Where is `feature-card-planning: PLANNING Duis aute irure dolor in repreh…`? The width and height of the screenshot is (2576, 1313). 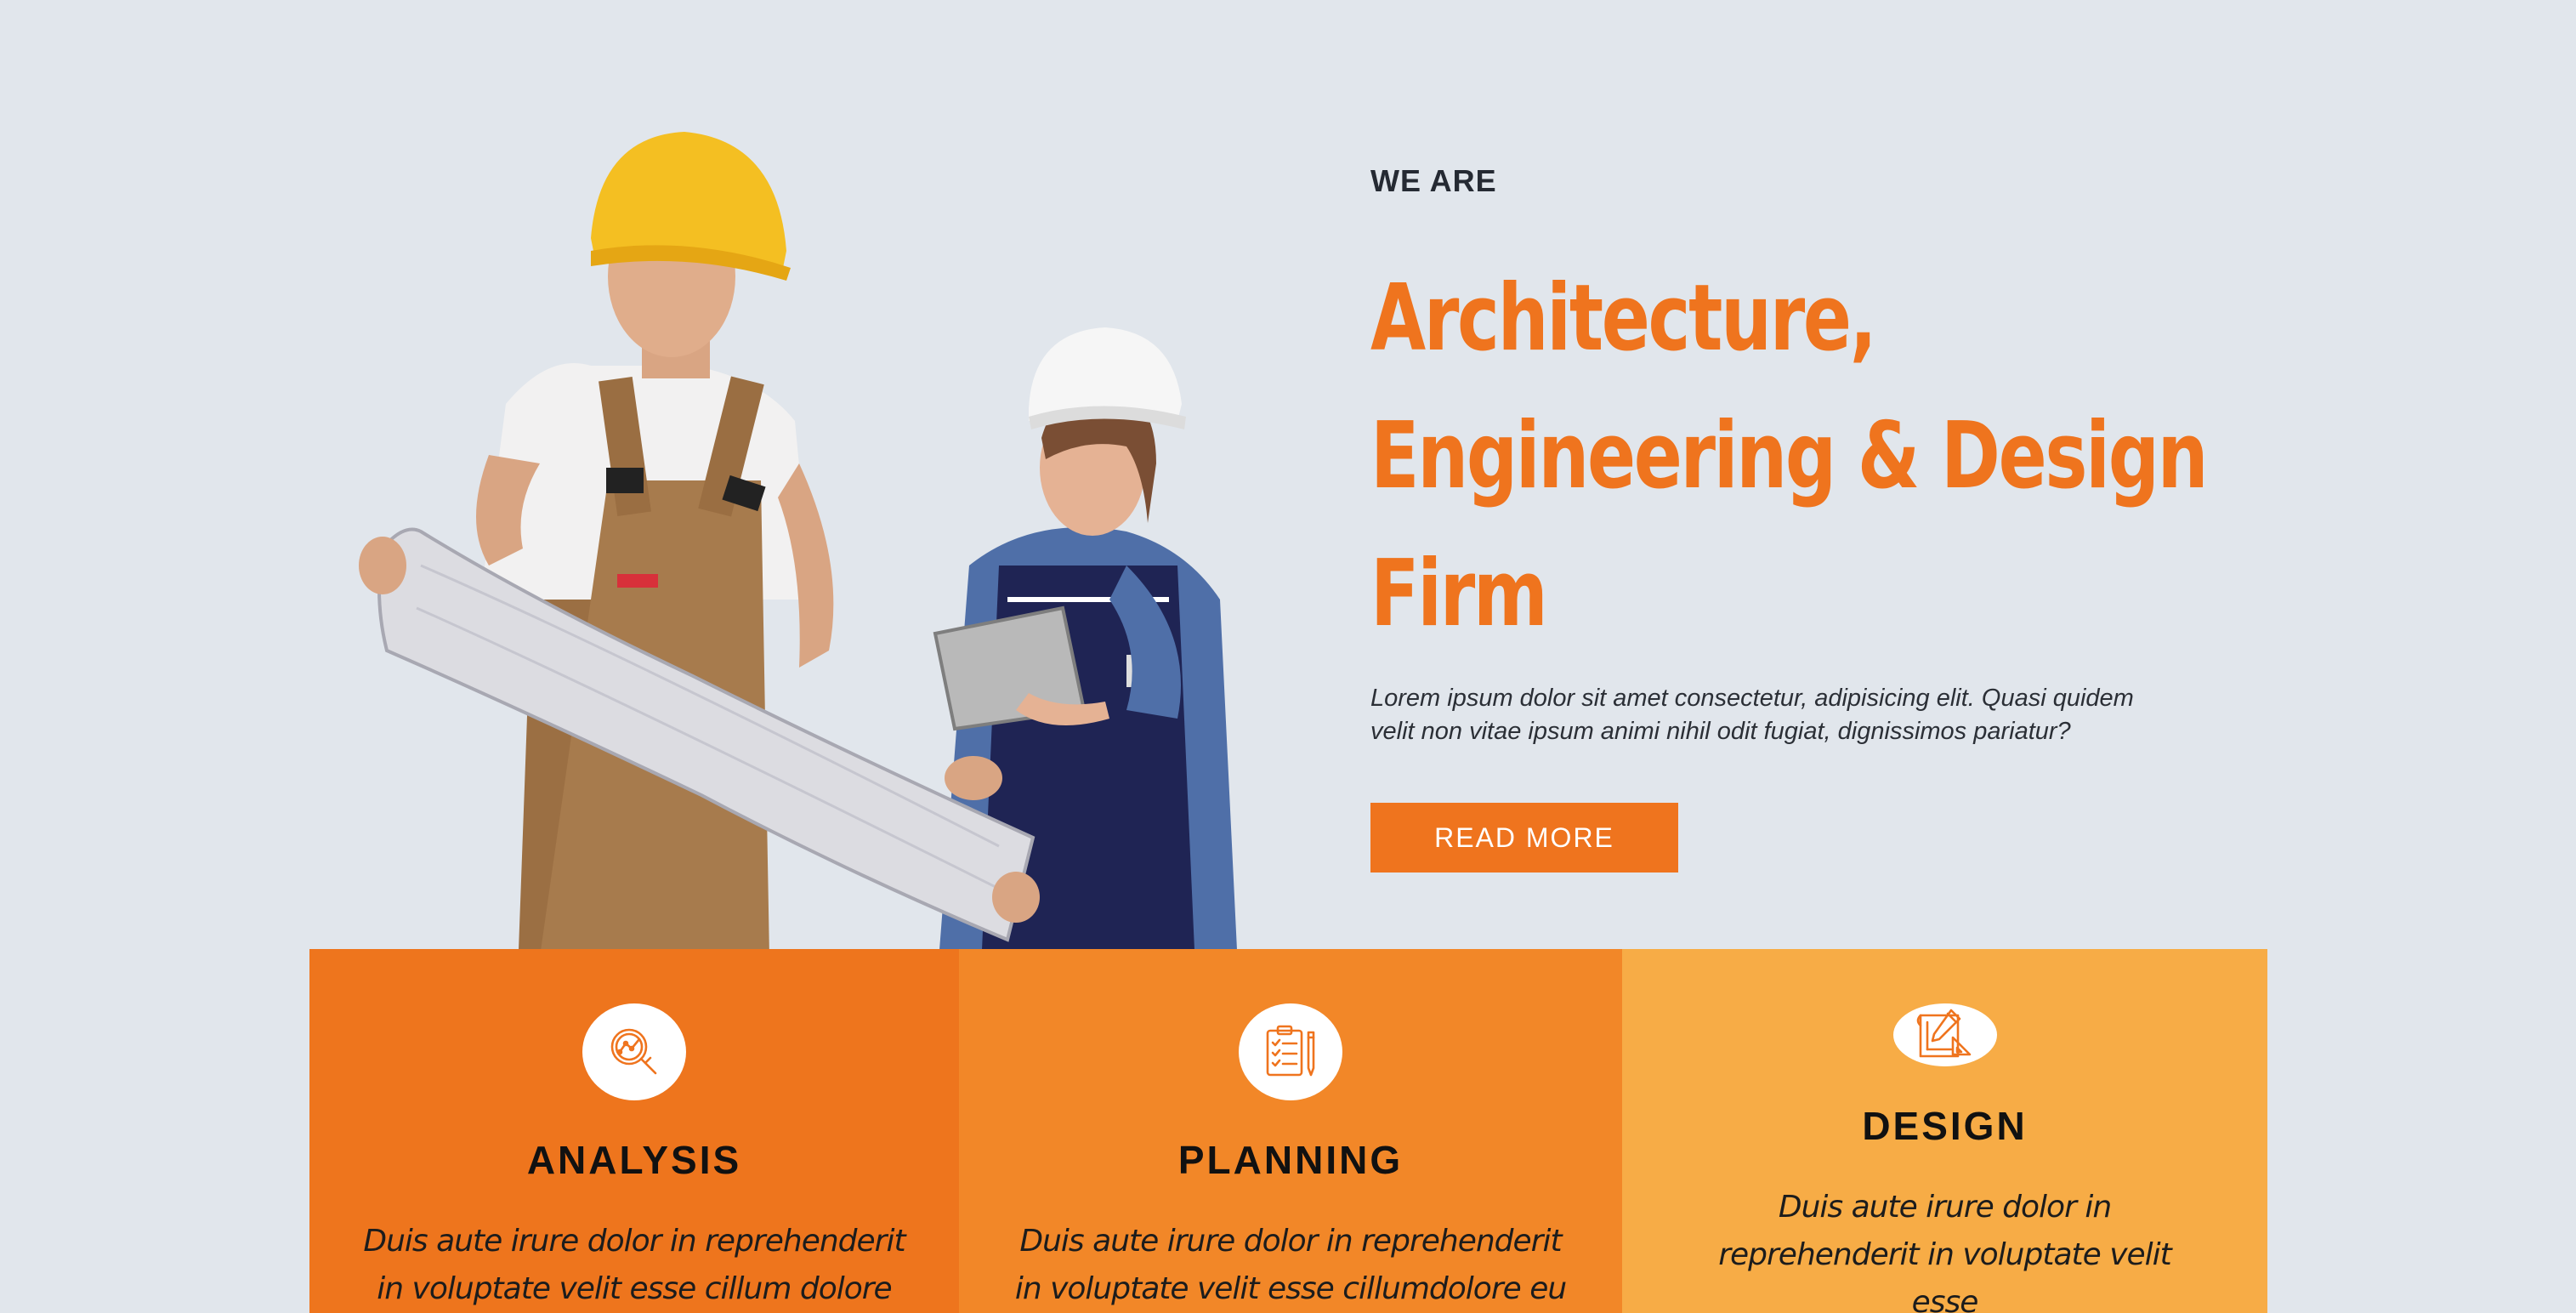
feature-card-planning: PLANNING Duis aute irure dolor in repreh… is located at coordinates (1291, 1131).